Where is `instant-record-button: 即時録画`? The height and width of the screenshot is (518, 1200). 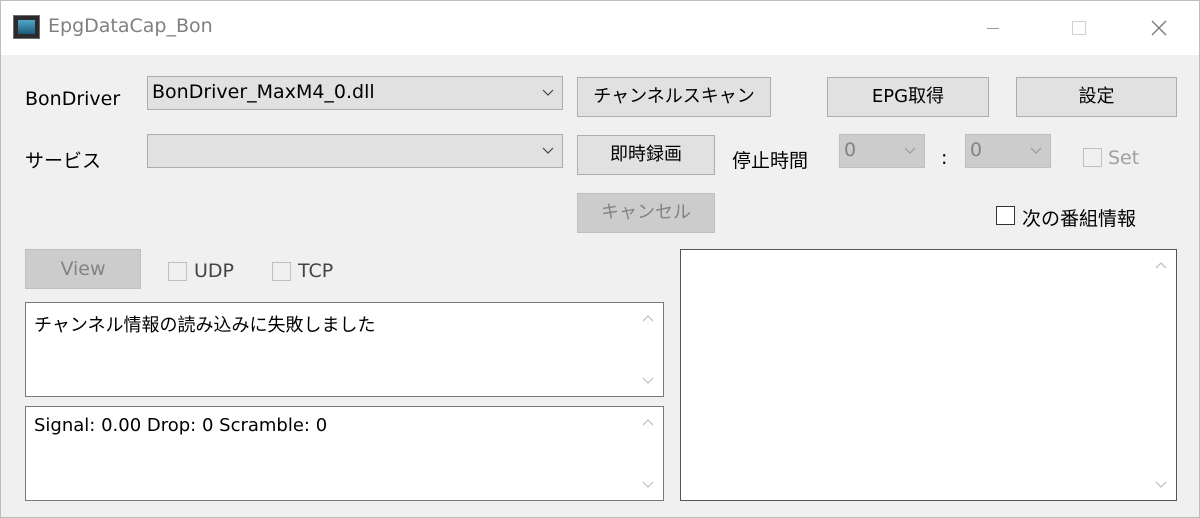
instant-record-button: 即時録画 is located at coordinates (646, 155).